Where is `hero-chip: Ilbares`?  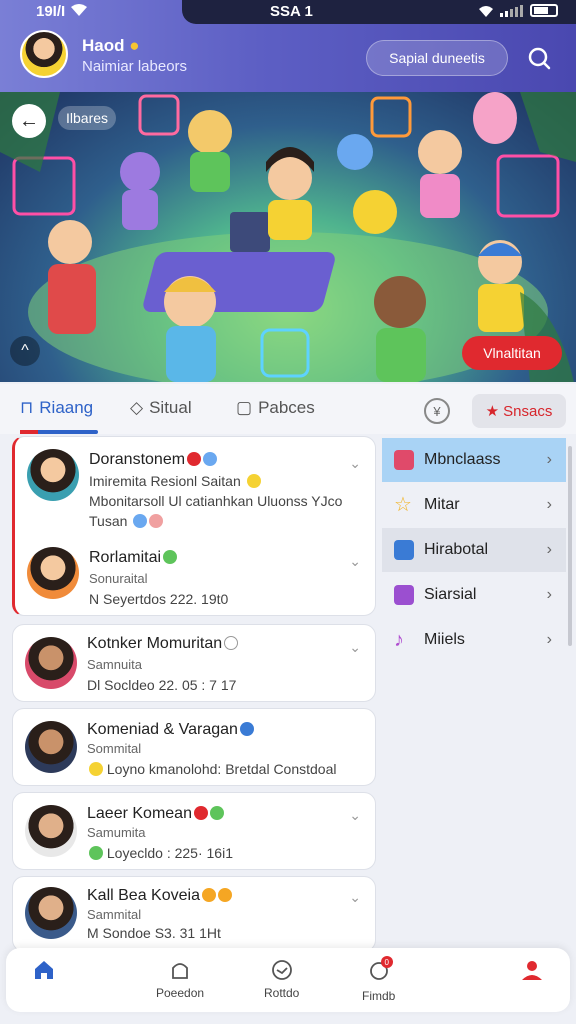
hero-chip: Ilbares is located at coordinates (87, 118).